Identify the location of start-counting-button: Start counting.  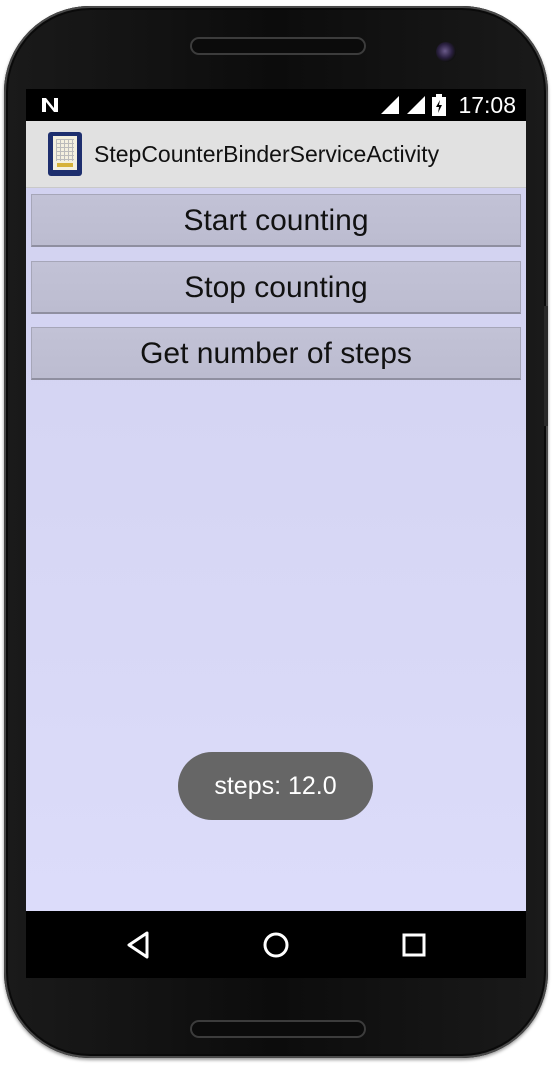
(276, 220).